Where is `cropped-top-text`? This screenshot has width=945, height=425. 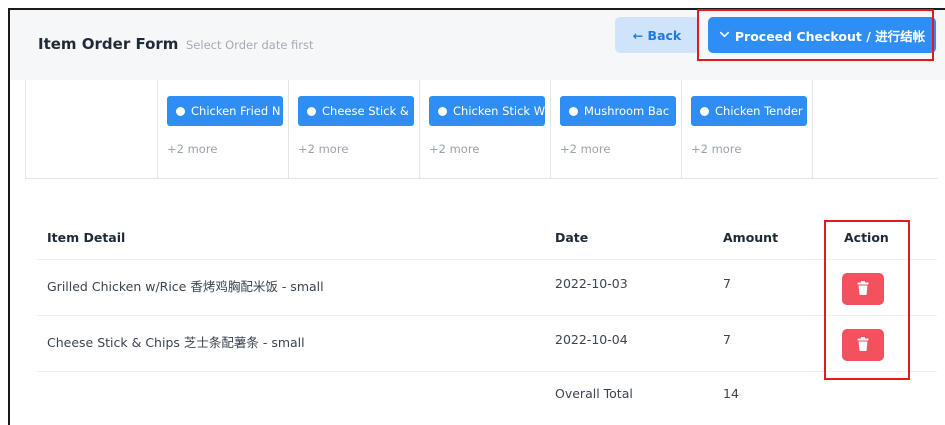
cropped-top-text is located at coordinates (472, 2).